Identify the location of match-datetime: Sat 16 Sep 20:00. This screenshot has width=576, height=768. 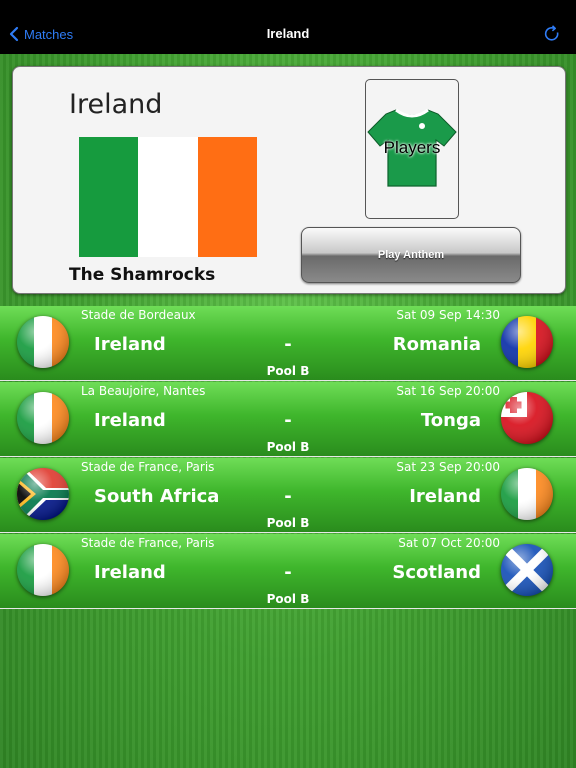
(448, 391).